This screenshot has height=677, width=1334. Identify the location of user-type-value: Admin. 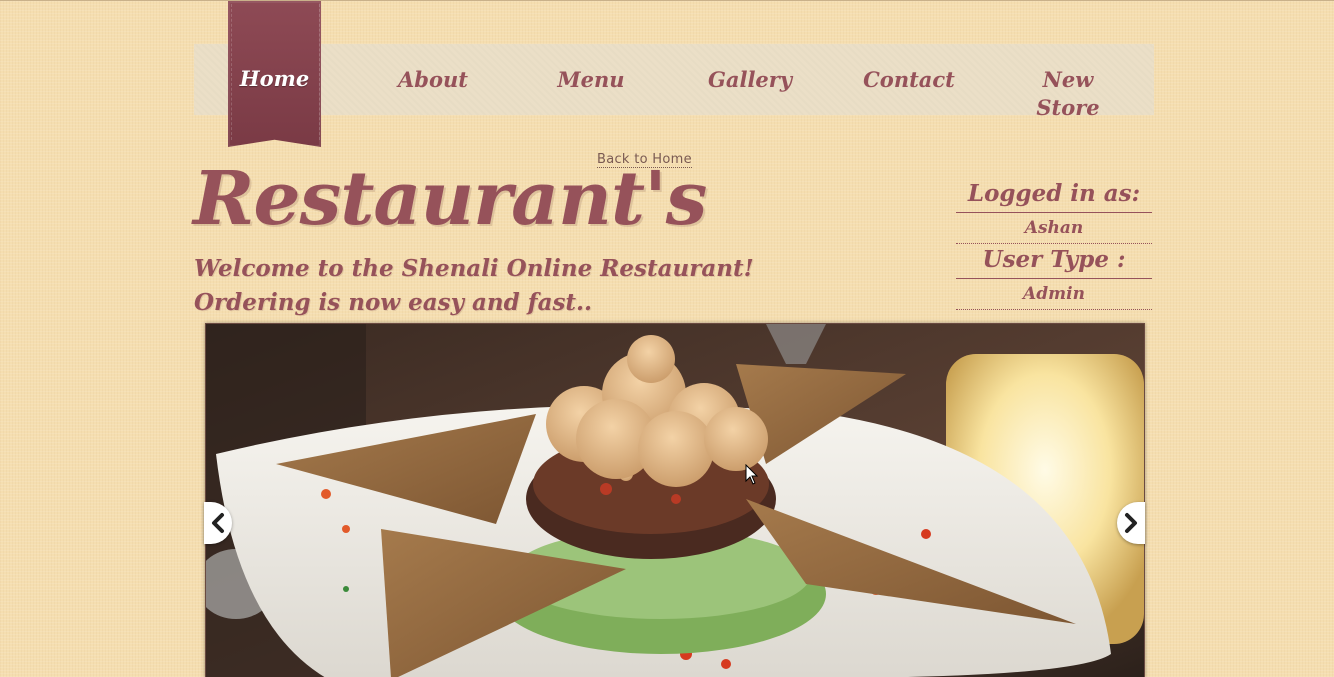
(1054, 294).